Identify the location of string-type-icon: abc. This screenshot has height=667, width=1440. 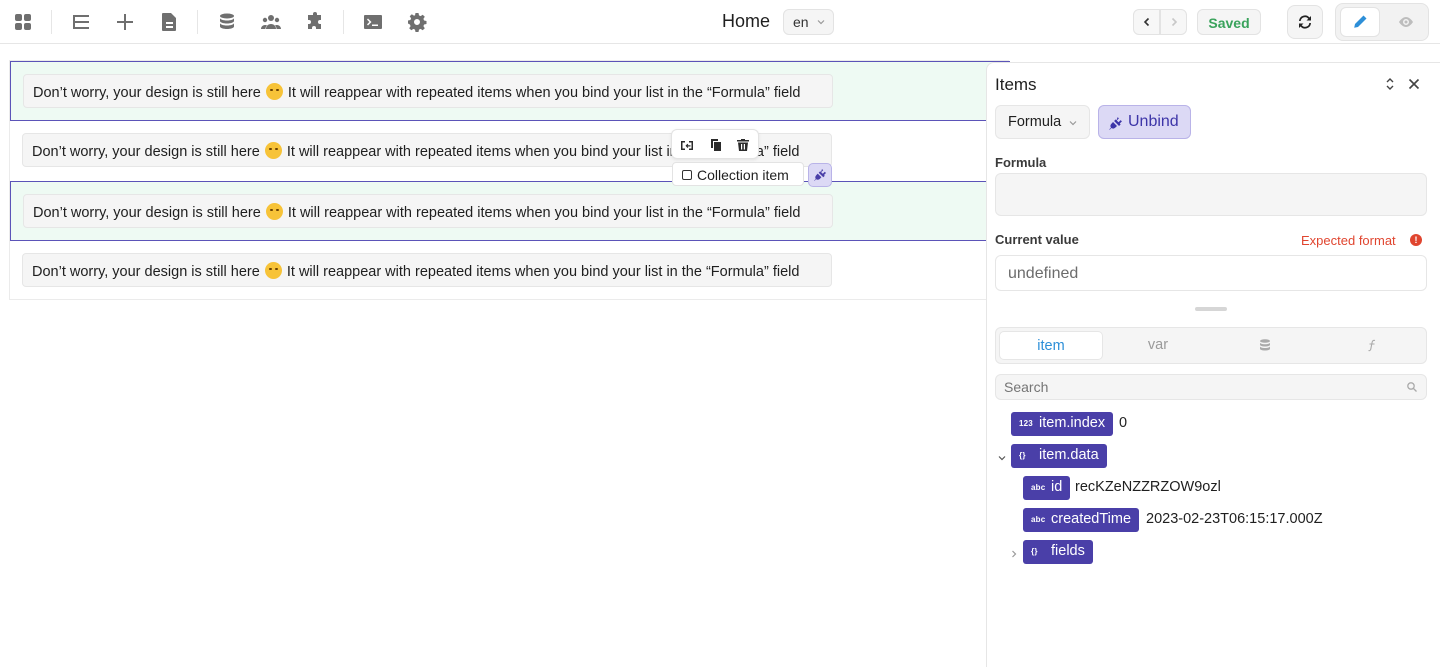
(1038, 519).